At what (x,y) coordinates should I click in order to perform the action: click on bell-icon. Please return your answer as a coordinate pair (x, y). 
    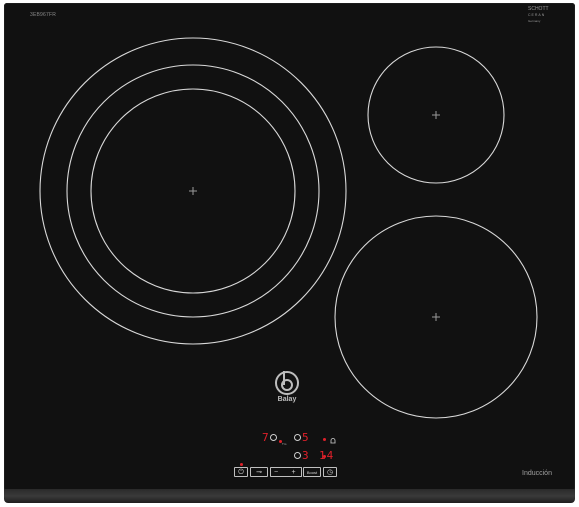
    Looking at the image, I should click on (333, 441).